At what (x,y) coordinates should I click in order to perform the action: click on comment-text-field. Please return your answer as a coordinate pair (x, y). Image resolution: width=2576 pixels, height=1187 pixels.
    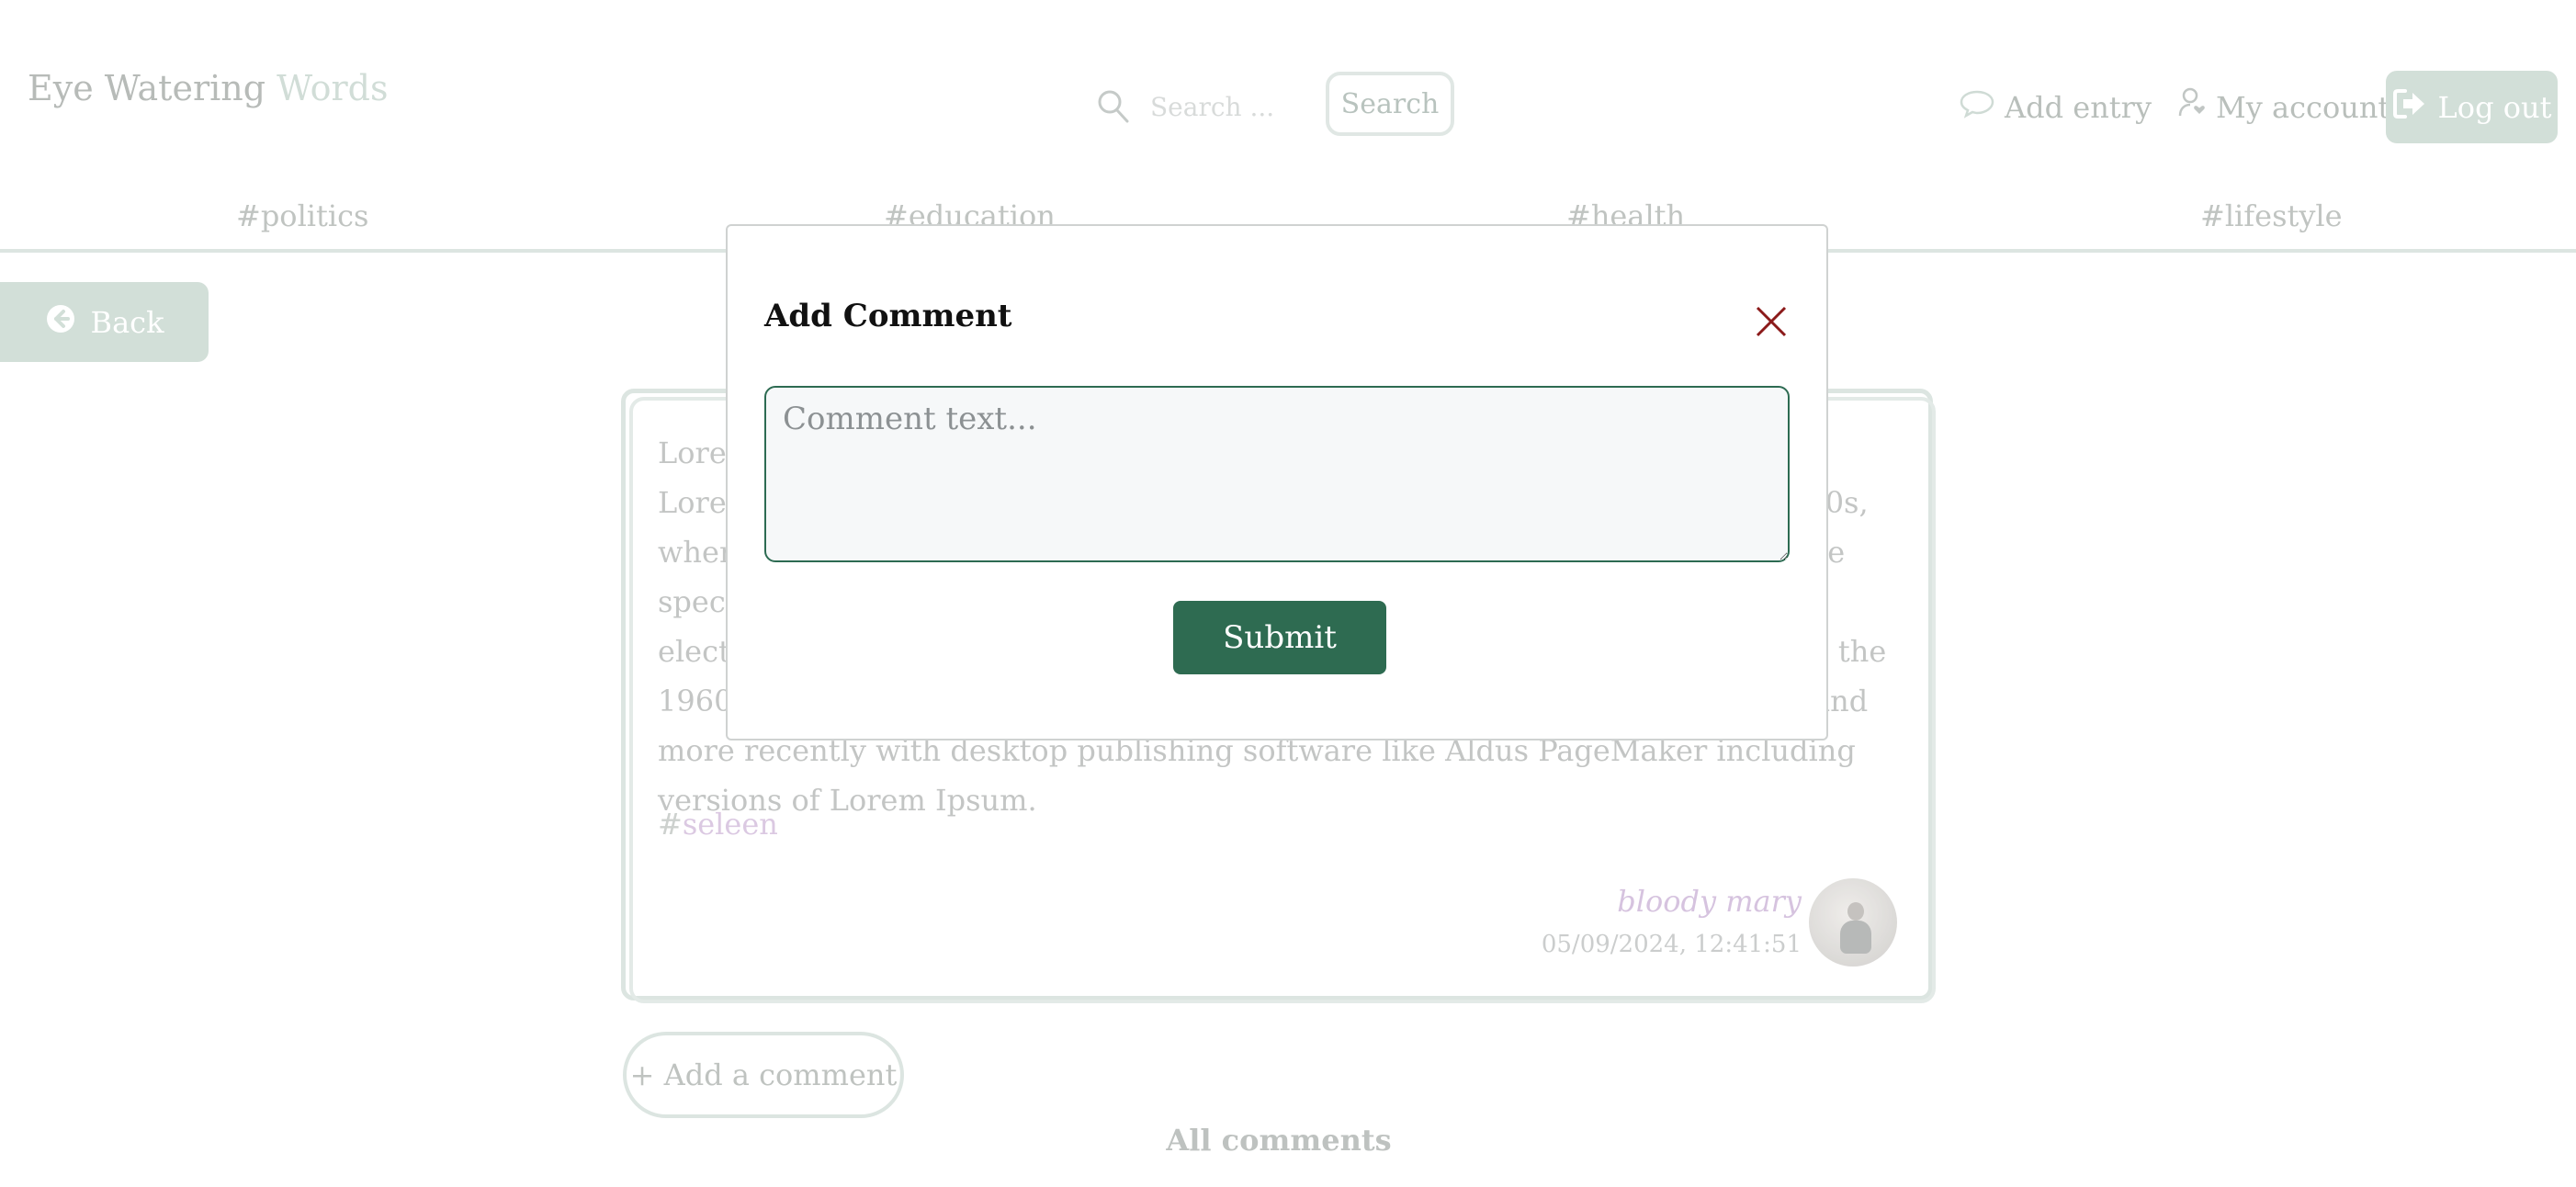
    Looking at the image, I should click on (1277, 474).